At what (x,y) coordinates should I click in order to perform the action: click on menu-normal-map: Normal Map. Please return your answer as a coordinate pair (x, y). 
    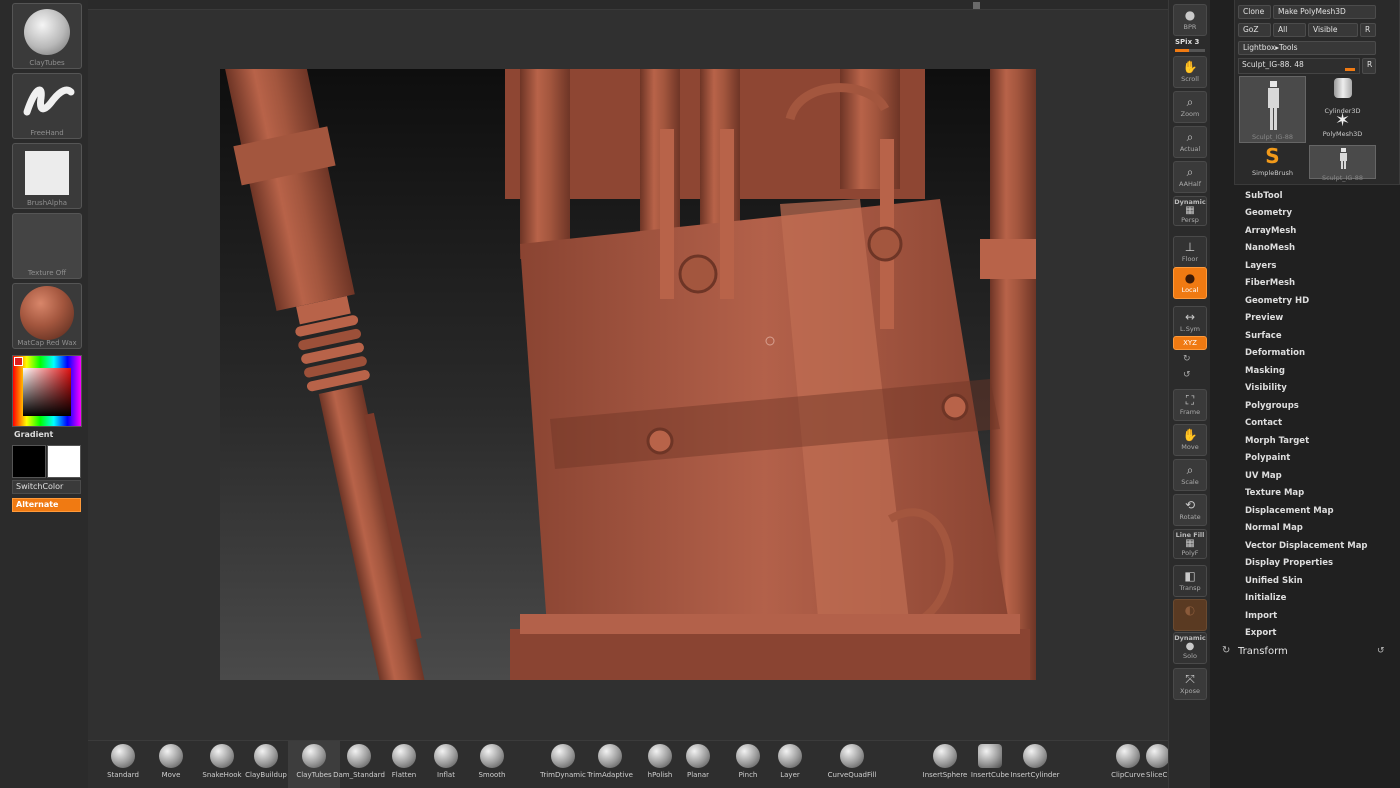
    Looking at the image, I should click on (1274, 528).